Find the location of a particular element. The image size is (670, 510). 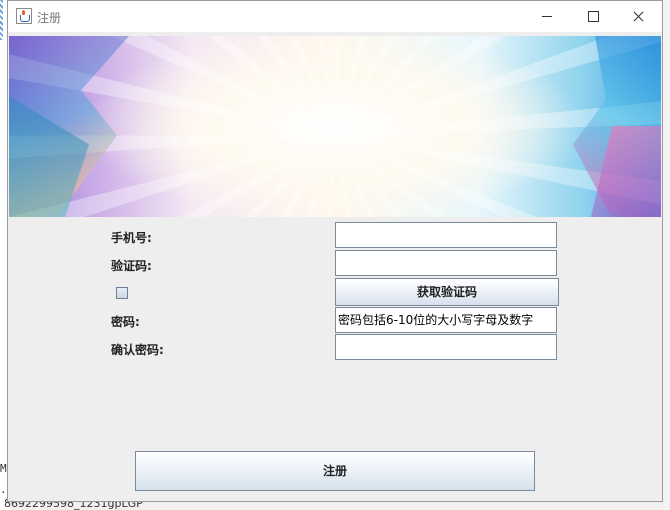

get-code-button: 获取验证码 is located at coordinates (447, 292).